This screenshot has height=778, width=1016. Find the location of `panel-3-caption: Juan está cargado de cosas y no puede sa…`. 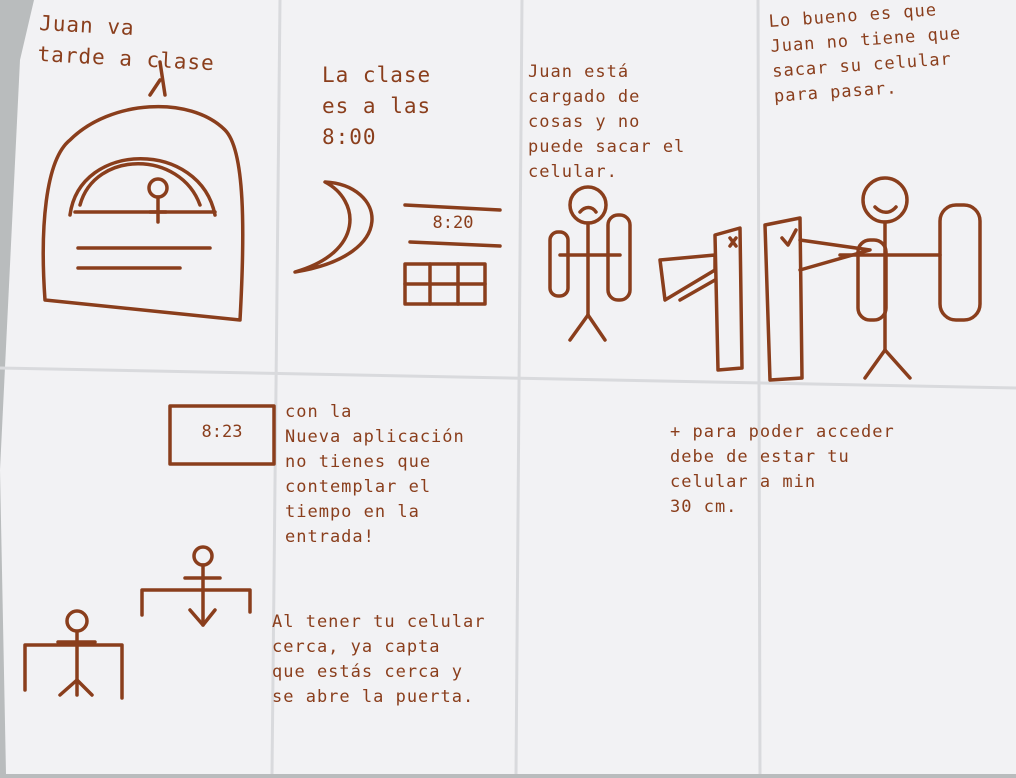

panel-3-caption: Juan está cargado de cosas y no puede sa… is located at coordinates (607, 122).